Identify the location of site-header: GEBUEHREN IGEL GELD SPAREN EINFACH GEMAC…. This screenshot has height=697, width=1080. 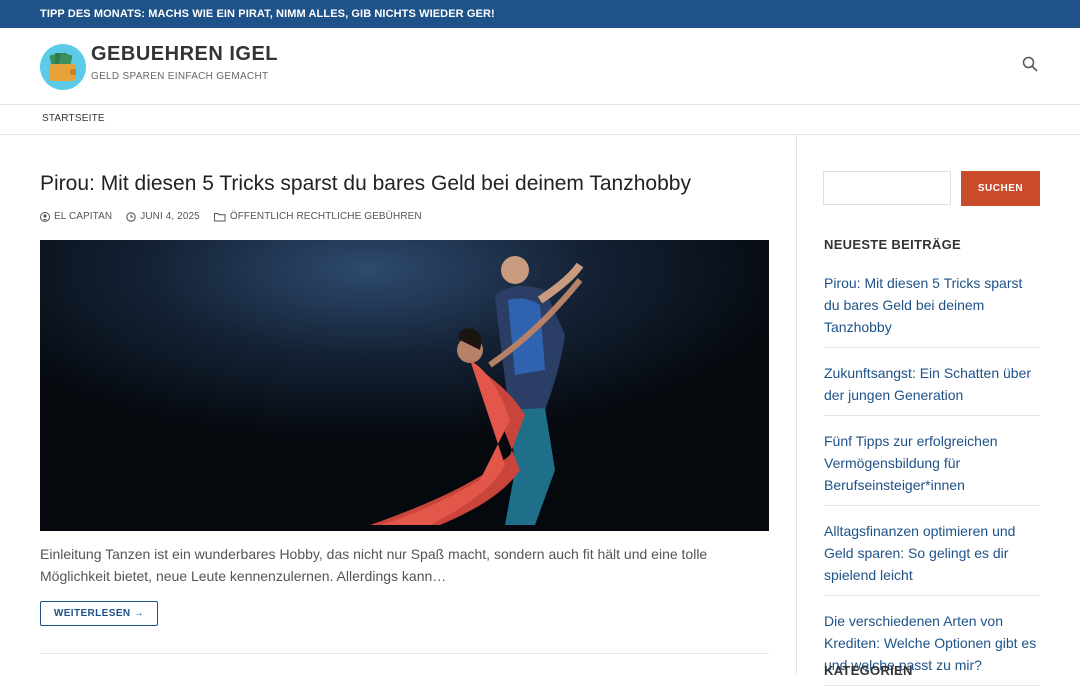
(540, 66).